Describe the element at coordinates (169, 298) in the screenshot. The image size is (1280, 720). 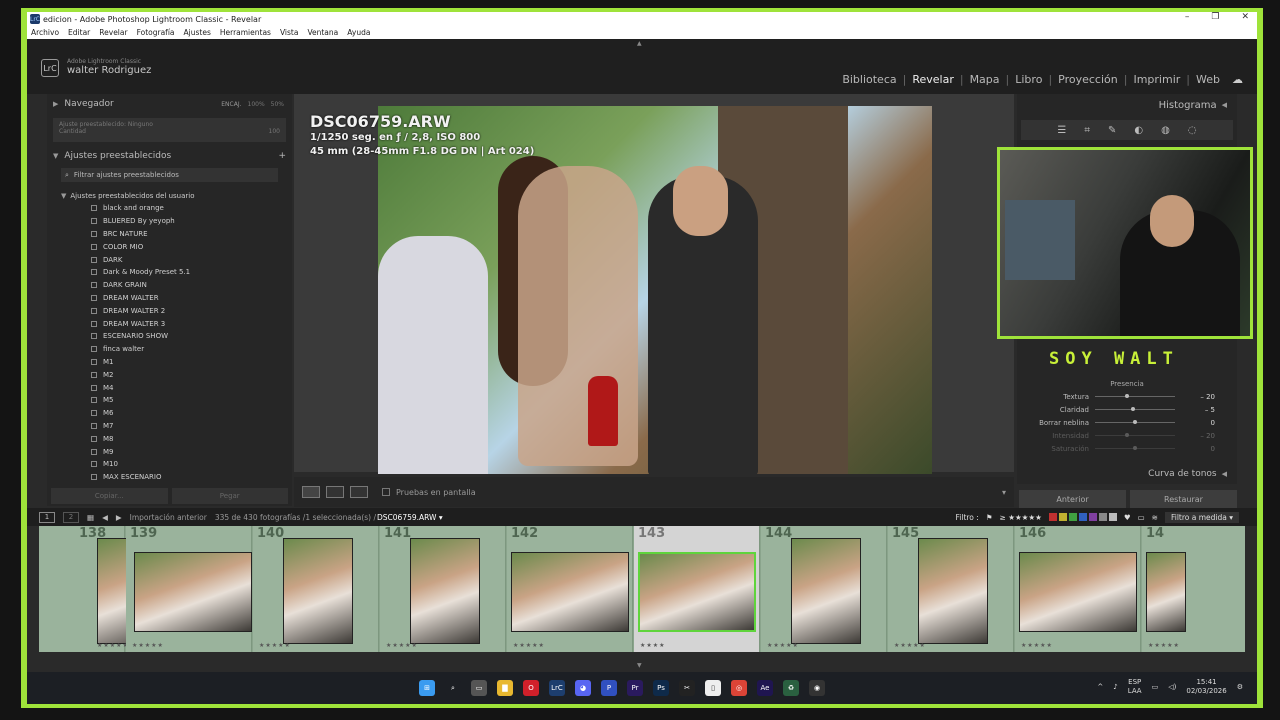
I see `preset-item: DREAM WALTER` at that location.